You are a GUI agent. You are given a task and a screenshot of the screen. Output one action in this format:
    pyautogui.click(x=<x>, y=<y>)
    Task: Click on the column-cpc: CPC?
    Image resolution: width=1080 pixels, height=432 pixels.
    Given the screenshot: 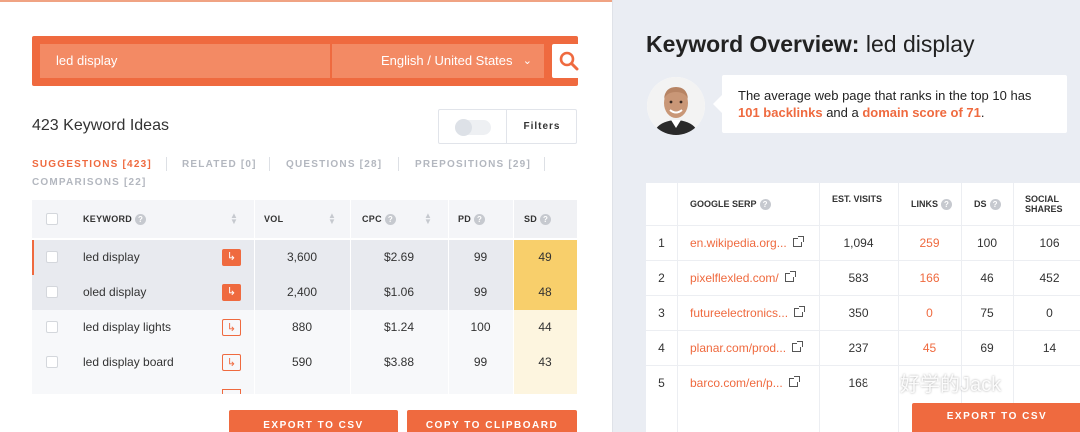 What is the action you would take?
    pyautogui.click(x=379, y=219)
    